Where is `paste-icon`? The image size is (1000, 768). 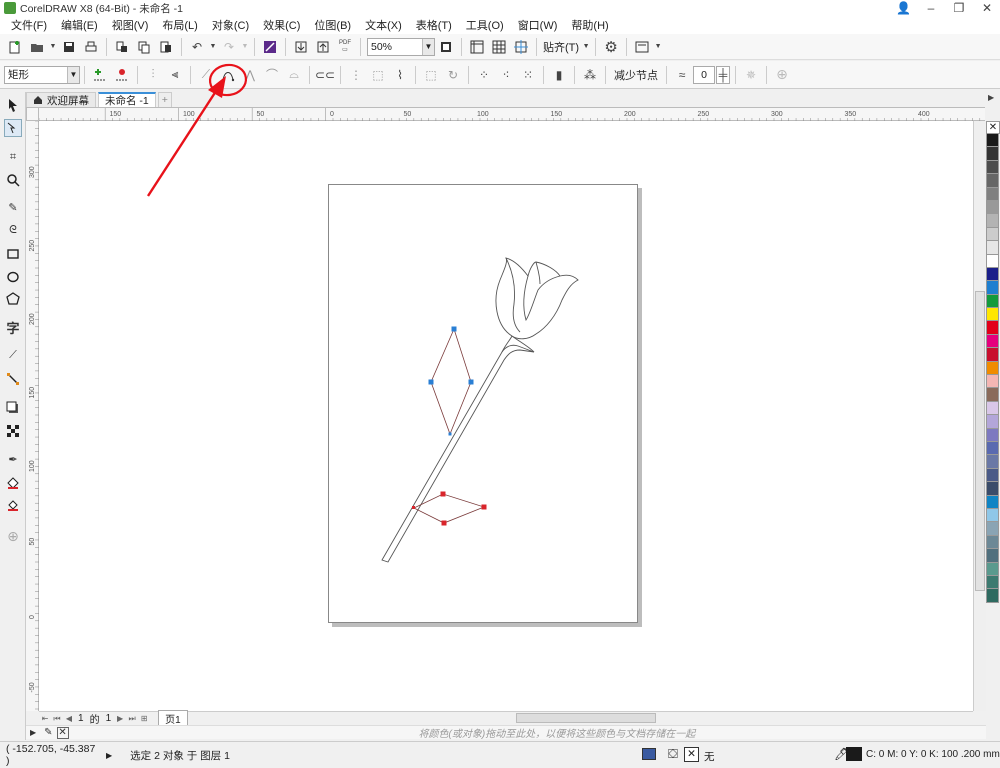 paste-icon is located at coordinates (166, 47).